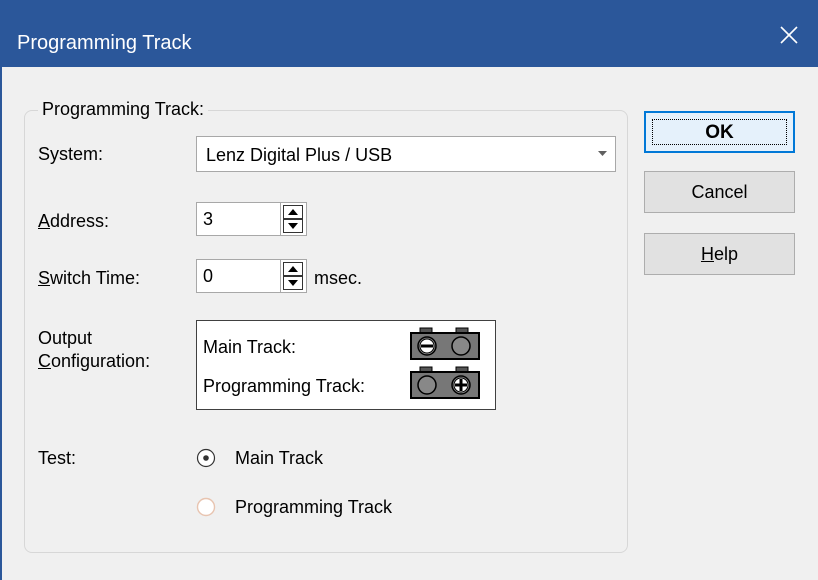  I want to click on output-label-line2: Configuration:, so click(94, 361).